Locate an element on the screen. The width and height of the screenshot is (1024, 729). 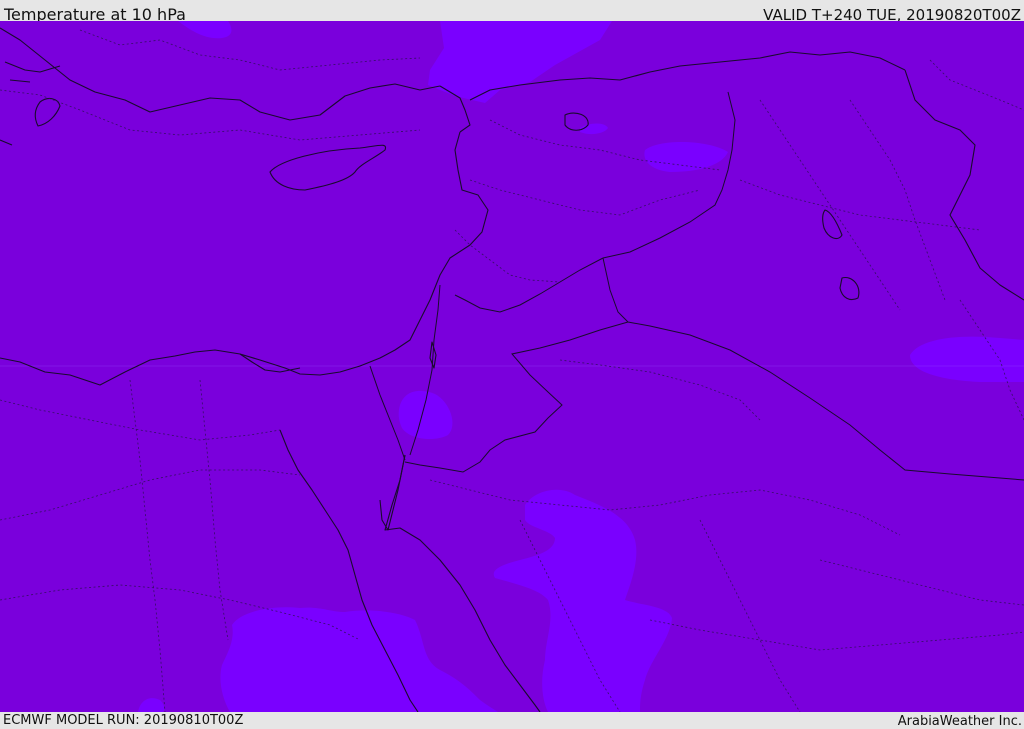
model-run-label: ECMWF MODEL RUN: 20190810T00Z is located at coordinates (123, 720).